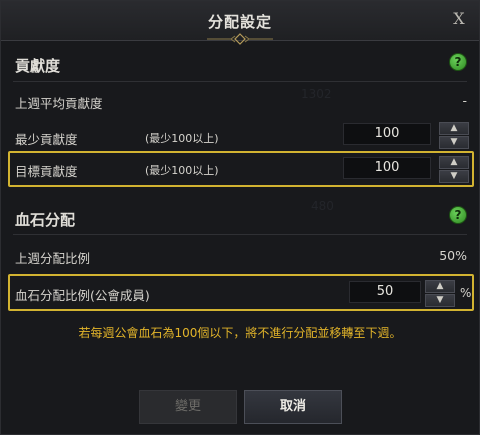  Describe the element at coordinates (240, 333) in the screenshot. I see `distribution-notice: 若每週公會血石為100個以下，將不進行分配並移轉至下週。` at that location.